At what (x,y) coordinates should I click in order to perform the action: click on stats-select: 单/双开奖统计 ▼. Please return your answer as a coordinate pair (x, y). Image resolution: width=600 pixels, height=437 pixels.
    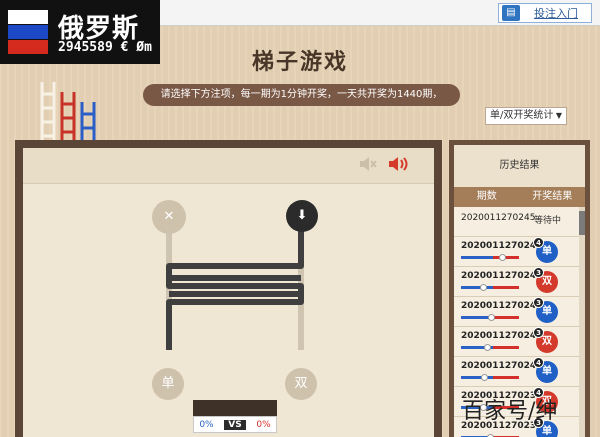
    Looking at the image, I should click on (526, 116).